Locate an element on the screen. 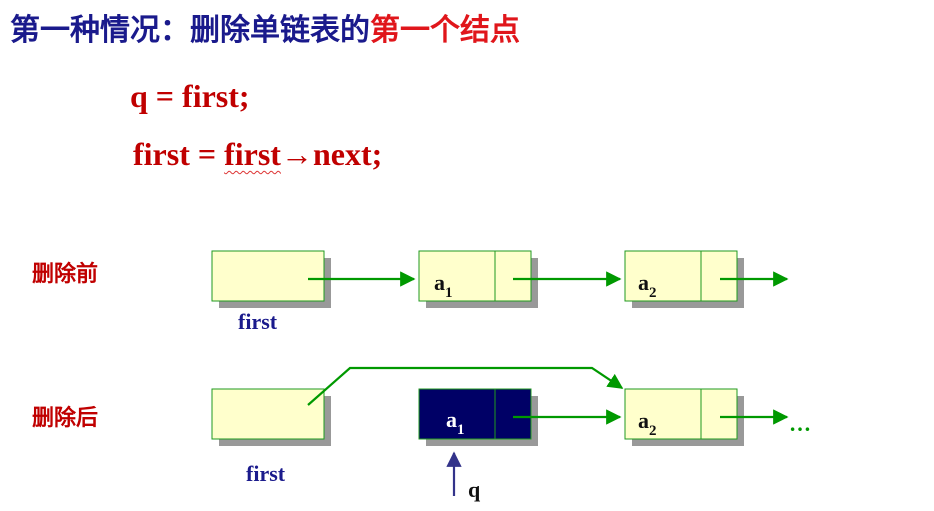 This screenshot has width=934, height=511. before-first-label: first is located at coordinates (258, 321).